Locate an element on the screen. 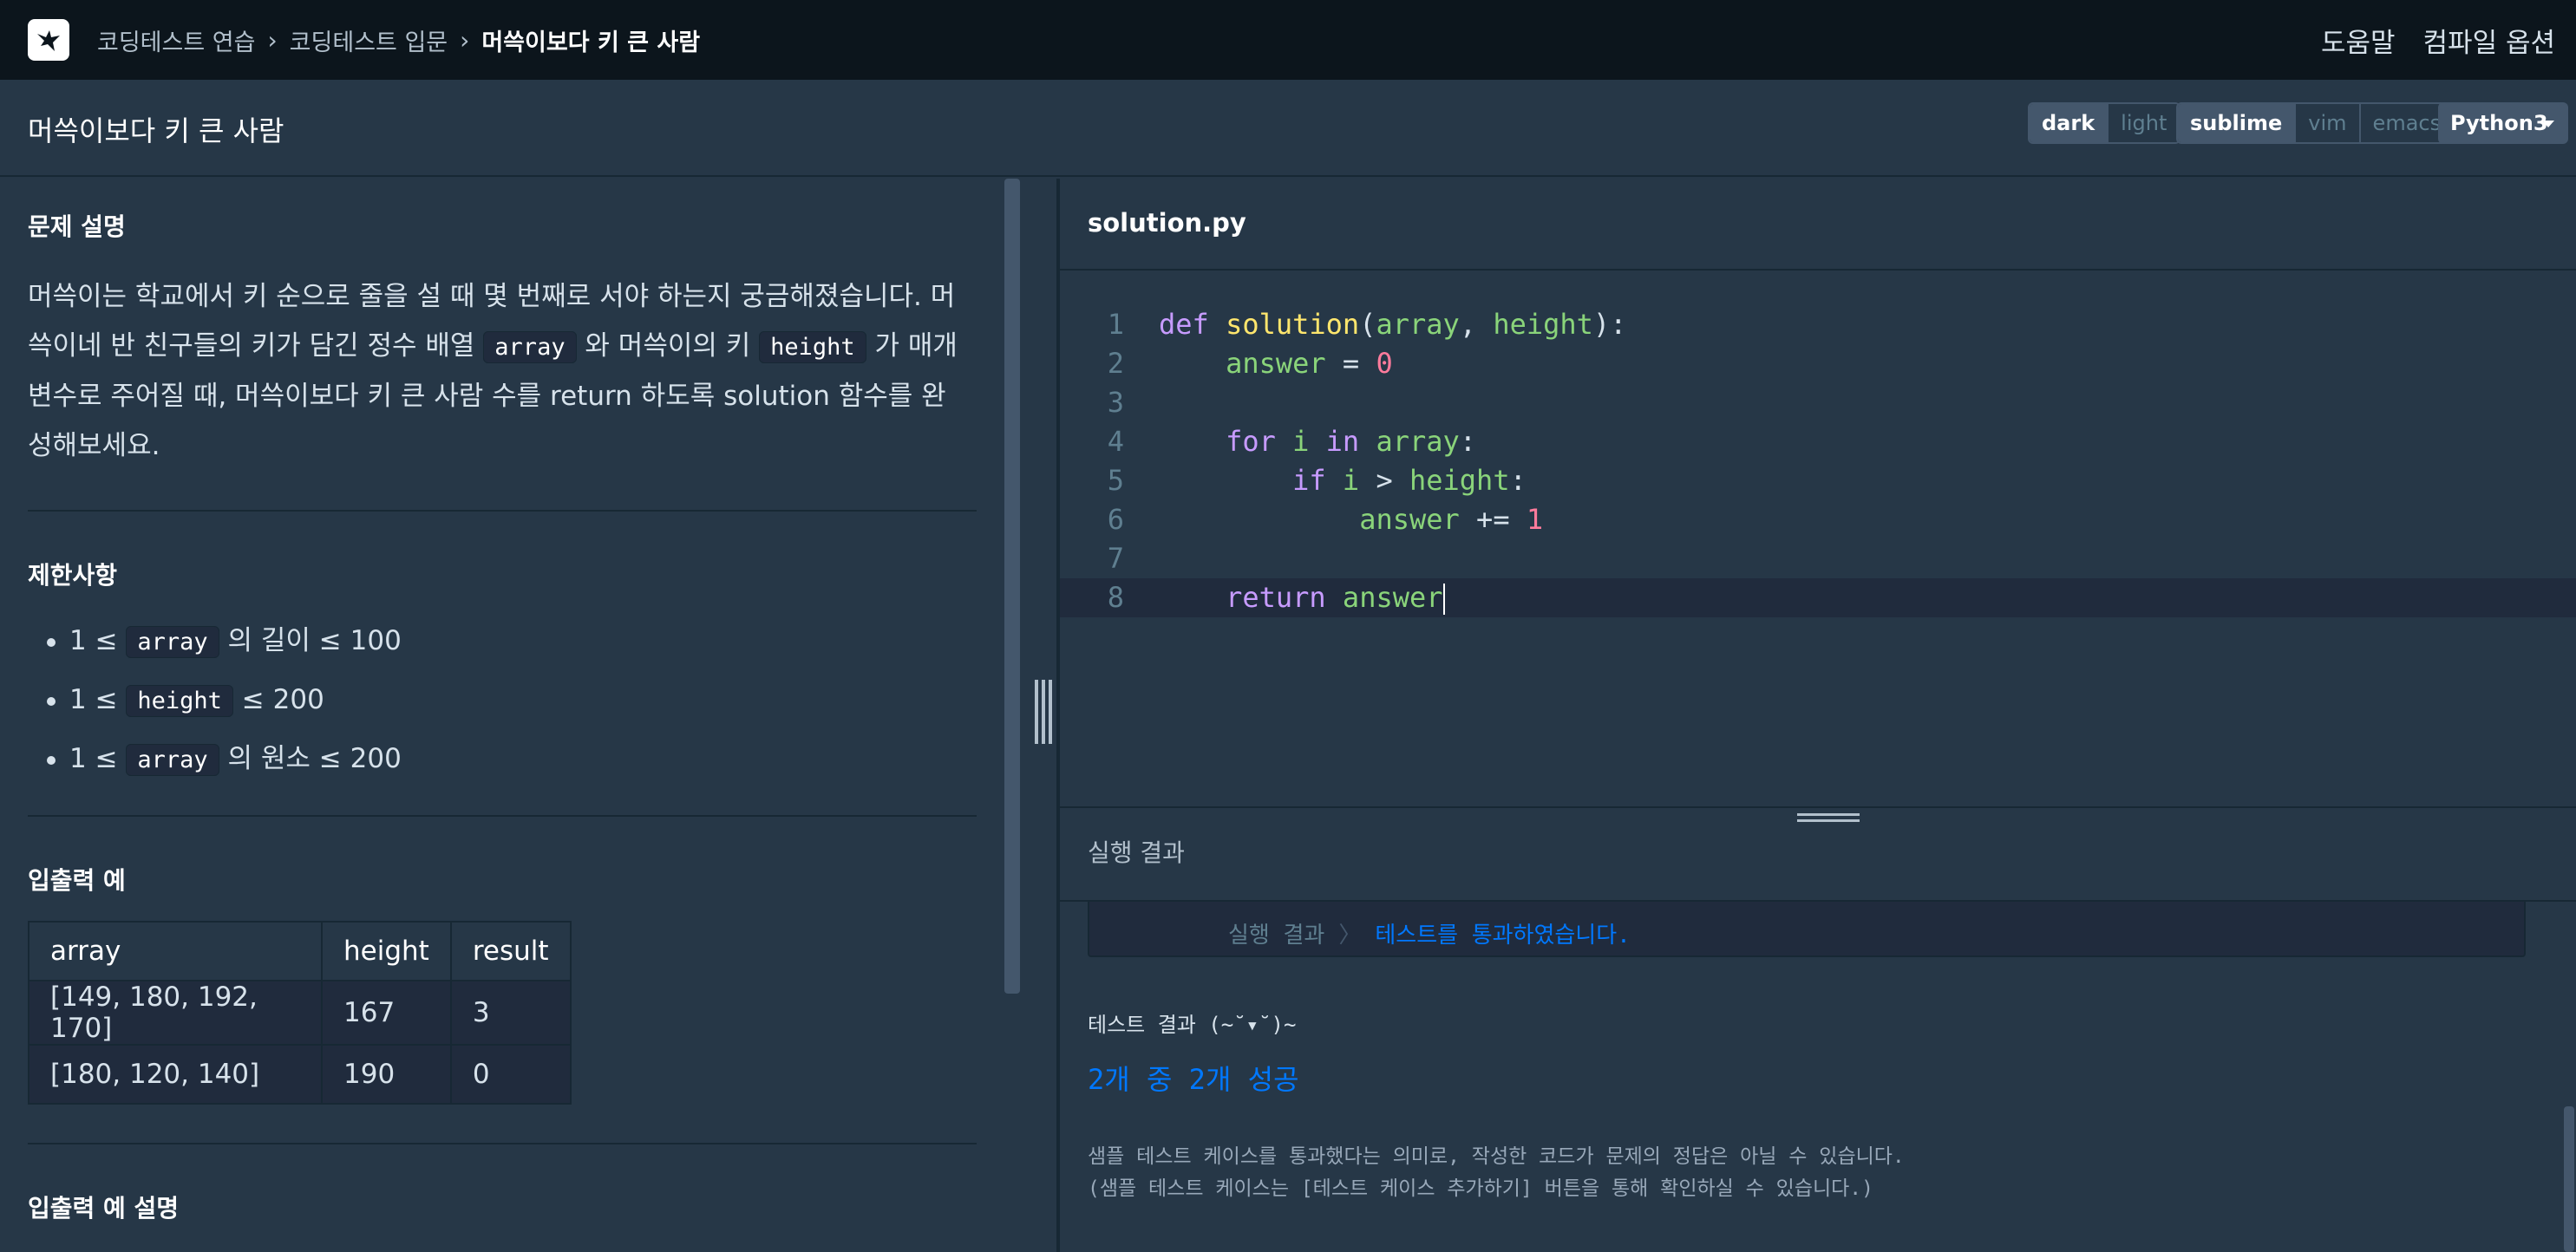 The height and width of the screenshot is (1252, 2576). line-number: 1 is located at coordinates (1115, 324).